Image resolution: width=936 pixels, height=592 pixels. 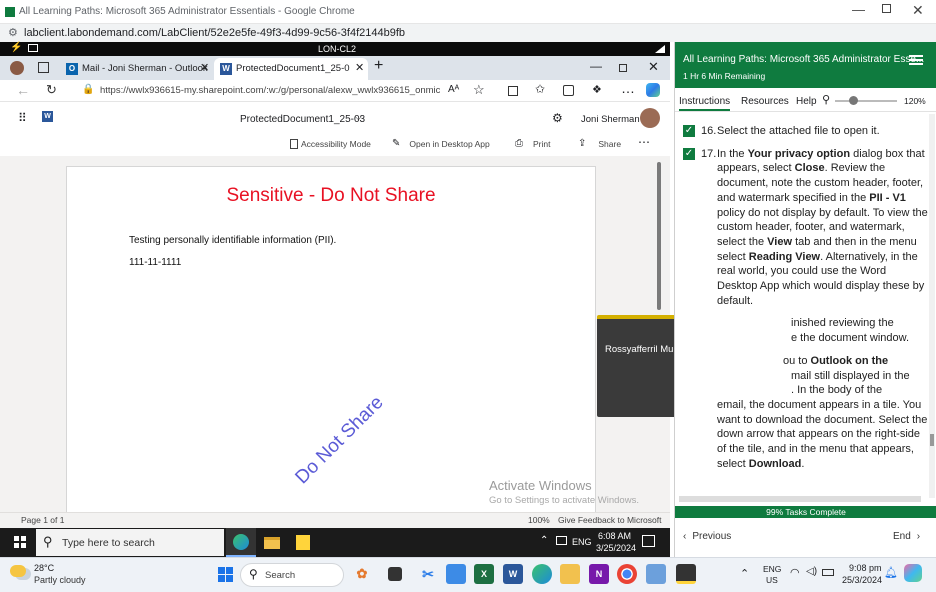 I want to click on edge-app-icon, so click(x=542, y=574).